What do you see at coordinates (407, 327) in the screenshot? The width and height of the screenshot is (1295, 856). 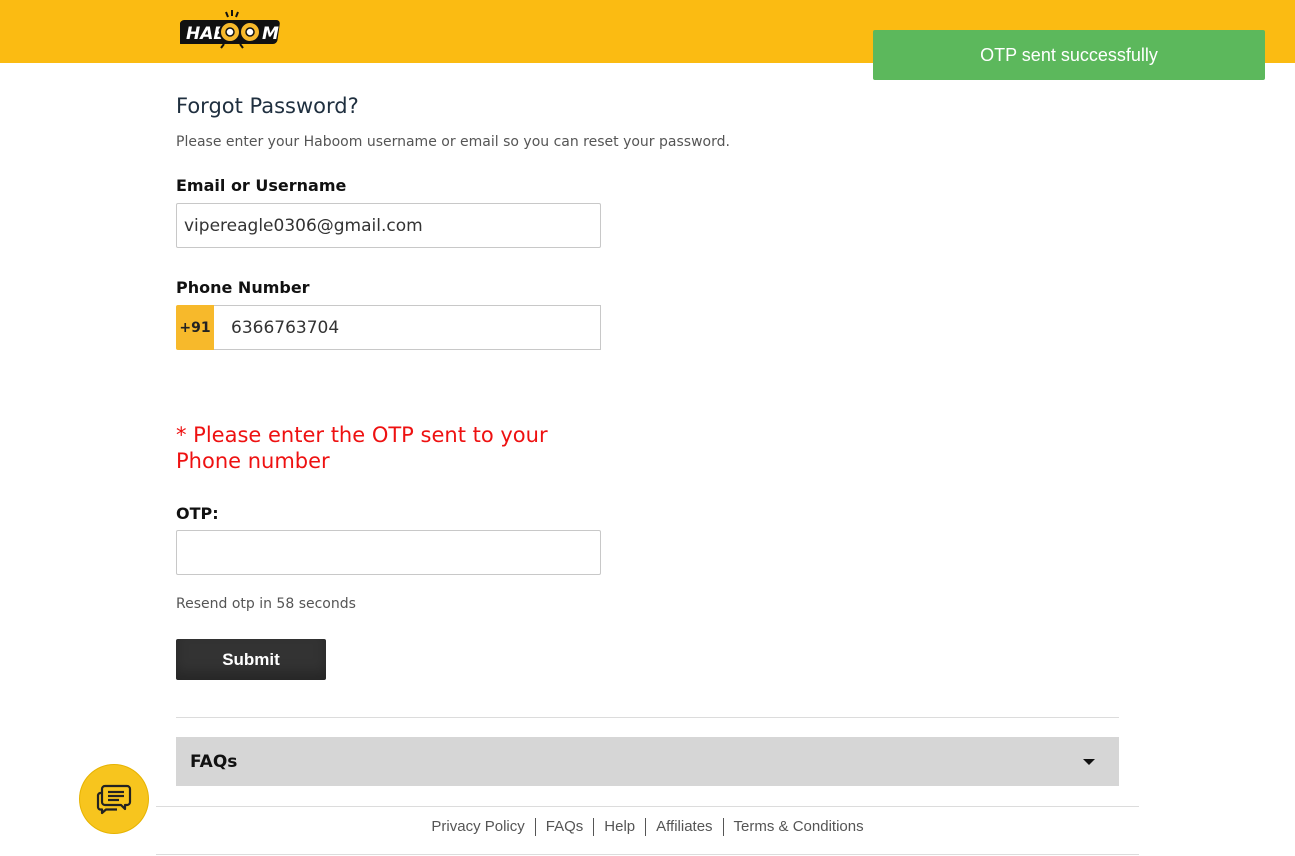 I see `phone-field` at bounding box center [407, 327].